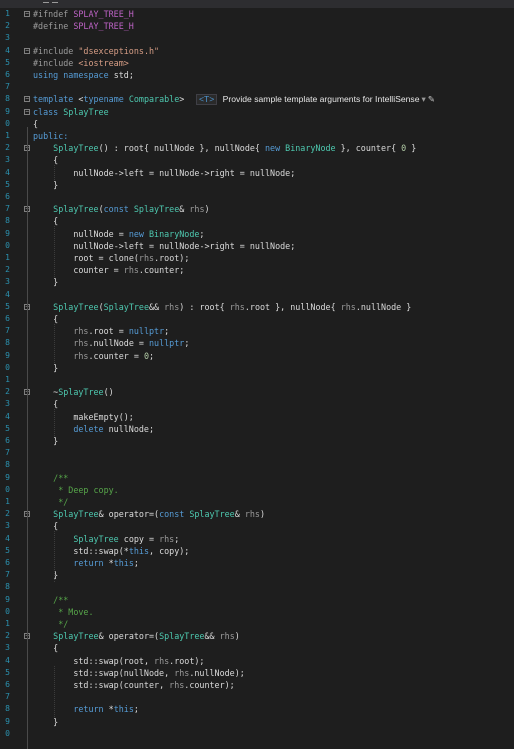 Image resolution: width=514 pixels, height=749 pixels. Describe the element at coordinates (257, 234) in the screenshot. I see `code-line: 9 nullNode = new BinaryNode;` at that location.